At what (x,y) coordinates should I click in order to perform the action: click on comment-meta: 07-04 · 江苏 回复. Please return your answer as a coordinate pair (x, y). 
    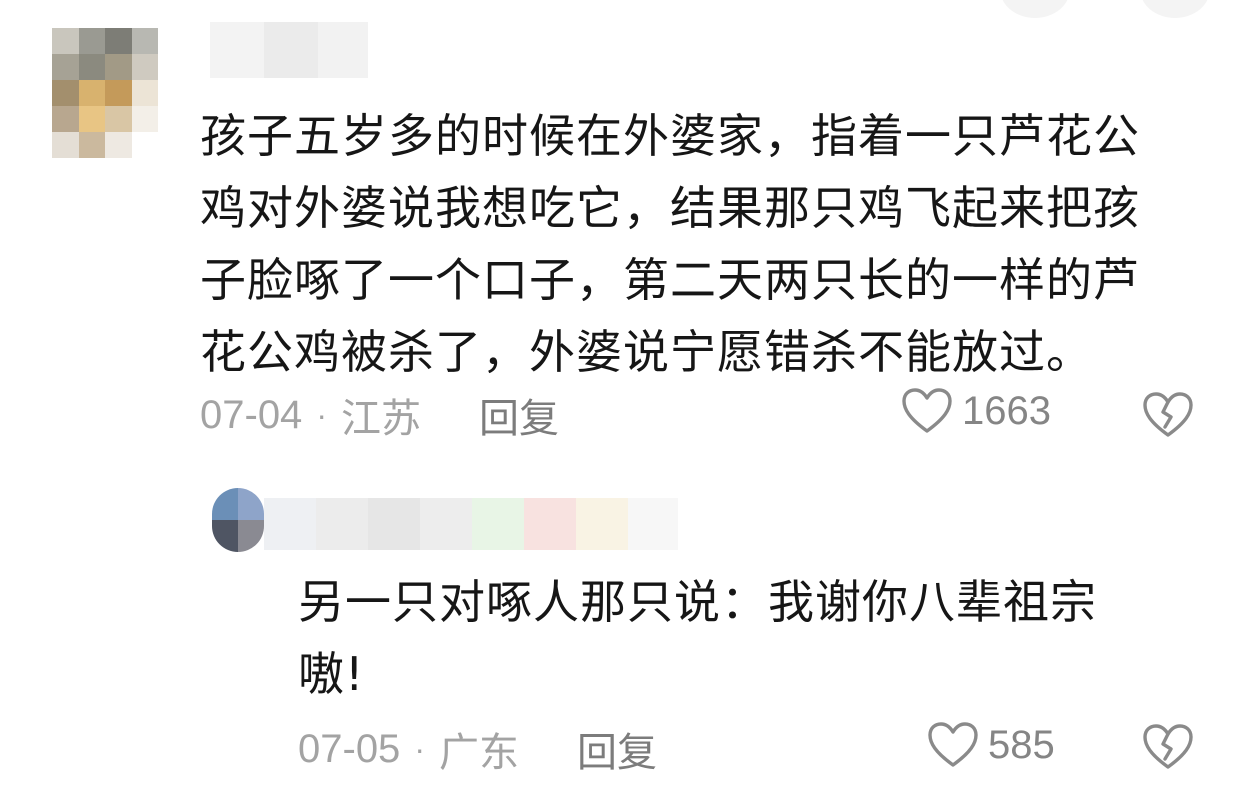
    Looking at the image, I should click on (379, 415).